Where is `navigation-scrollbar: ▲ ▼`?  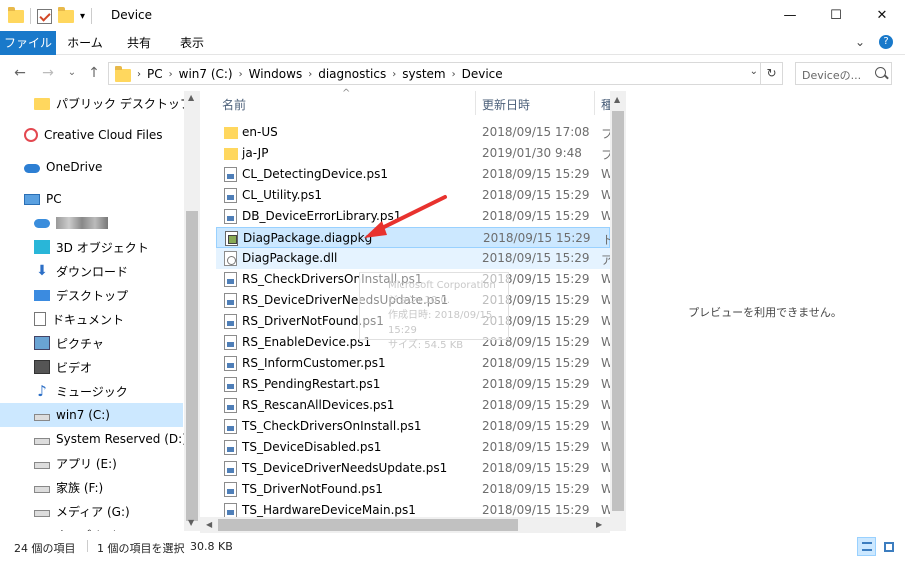
navigation-scrollbar: ▲ ▼ is located at coordinates (192, 311).